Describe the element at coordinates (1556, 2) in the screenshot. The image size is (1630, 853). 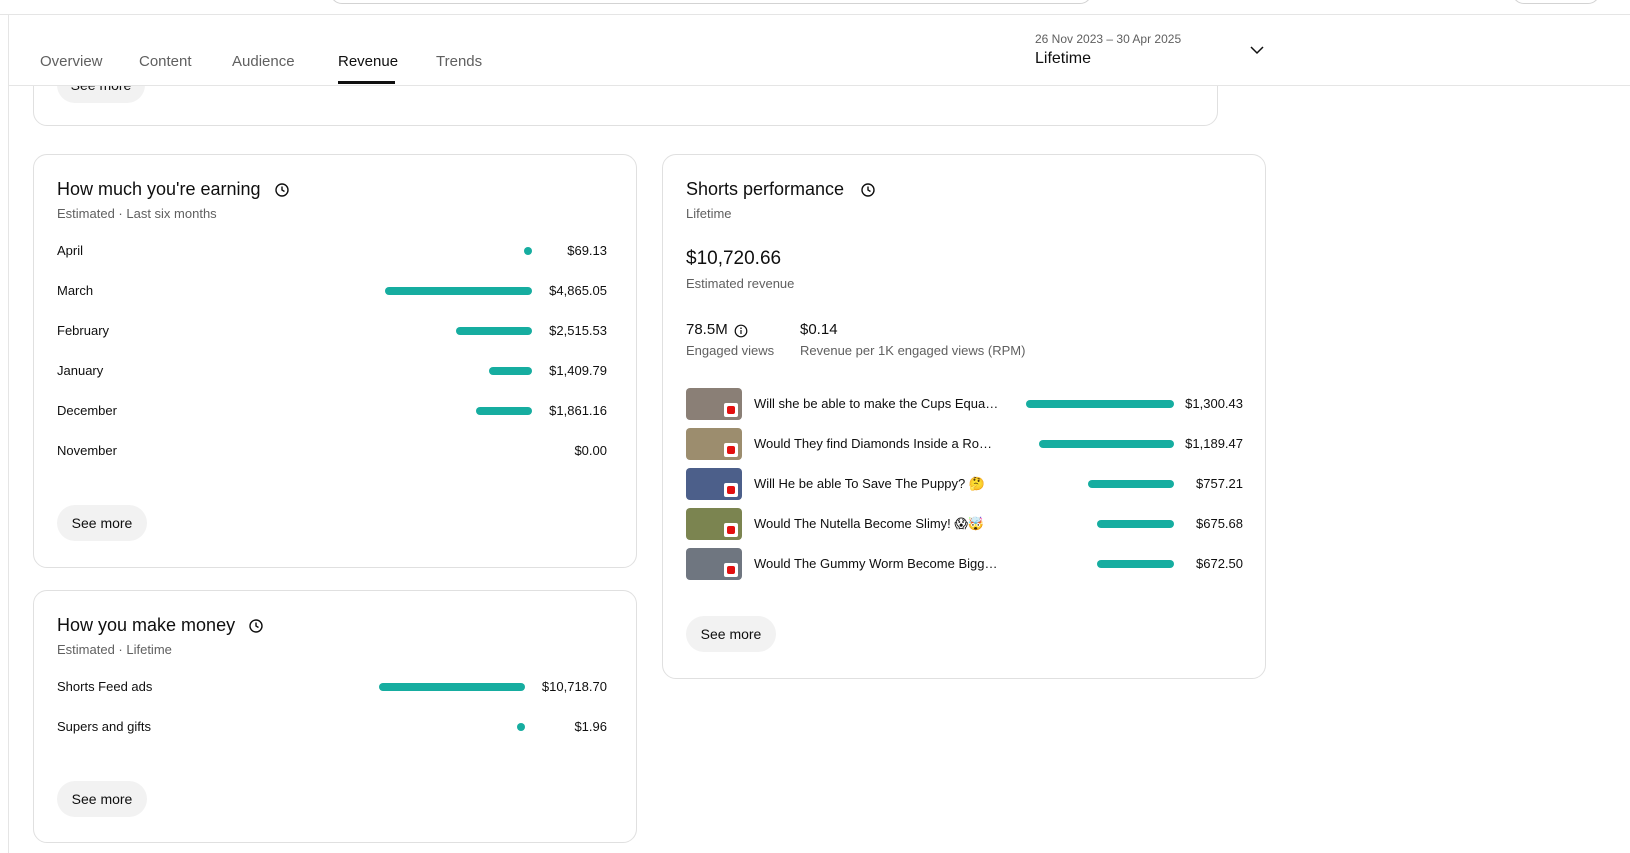
I see `header-button-edge` at that location.